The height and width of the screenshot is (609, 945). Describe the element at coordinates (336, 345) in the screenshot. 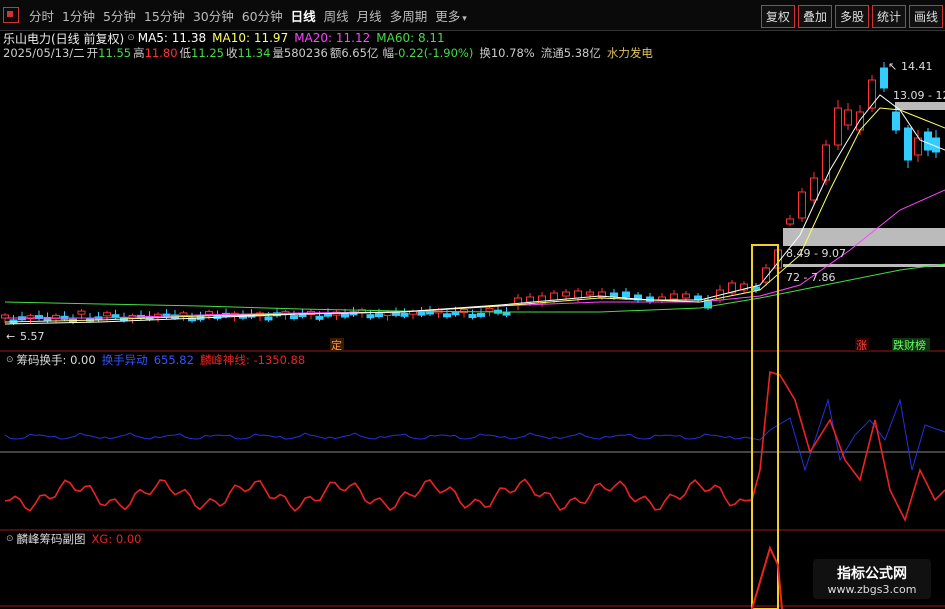

I see `tag-ding: 定` at that location.